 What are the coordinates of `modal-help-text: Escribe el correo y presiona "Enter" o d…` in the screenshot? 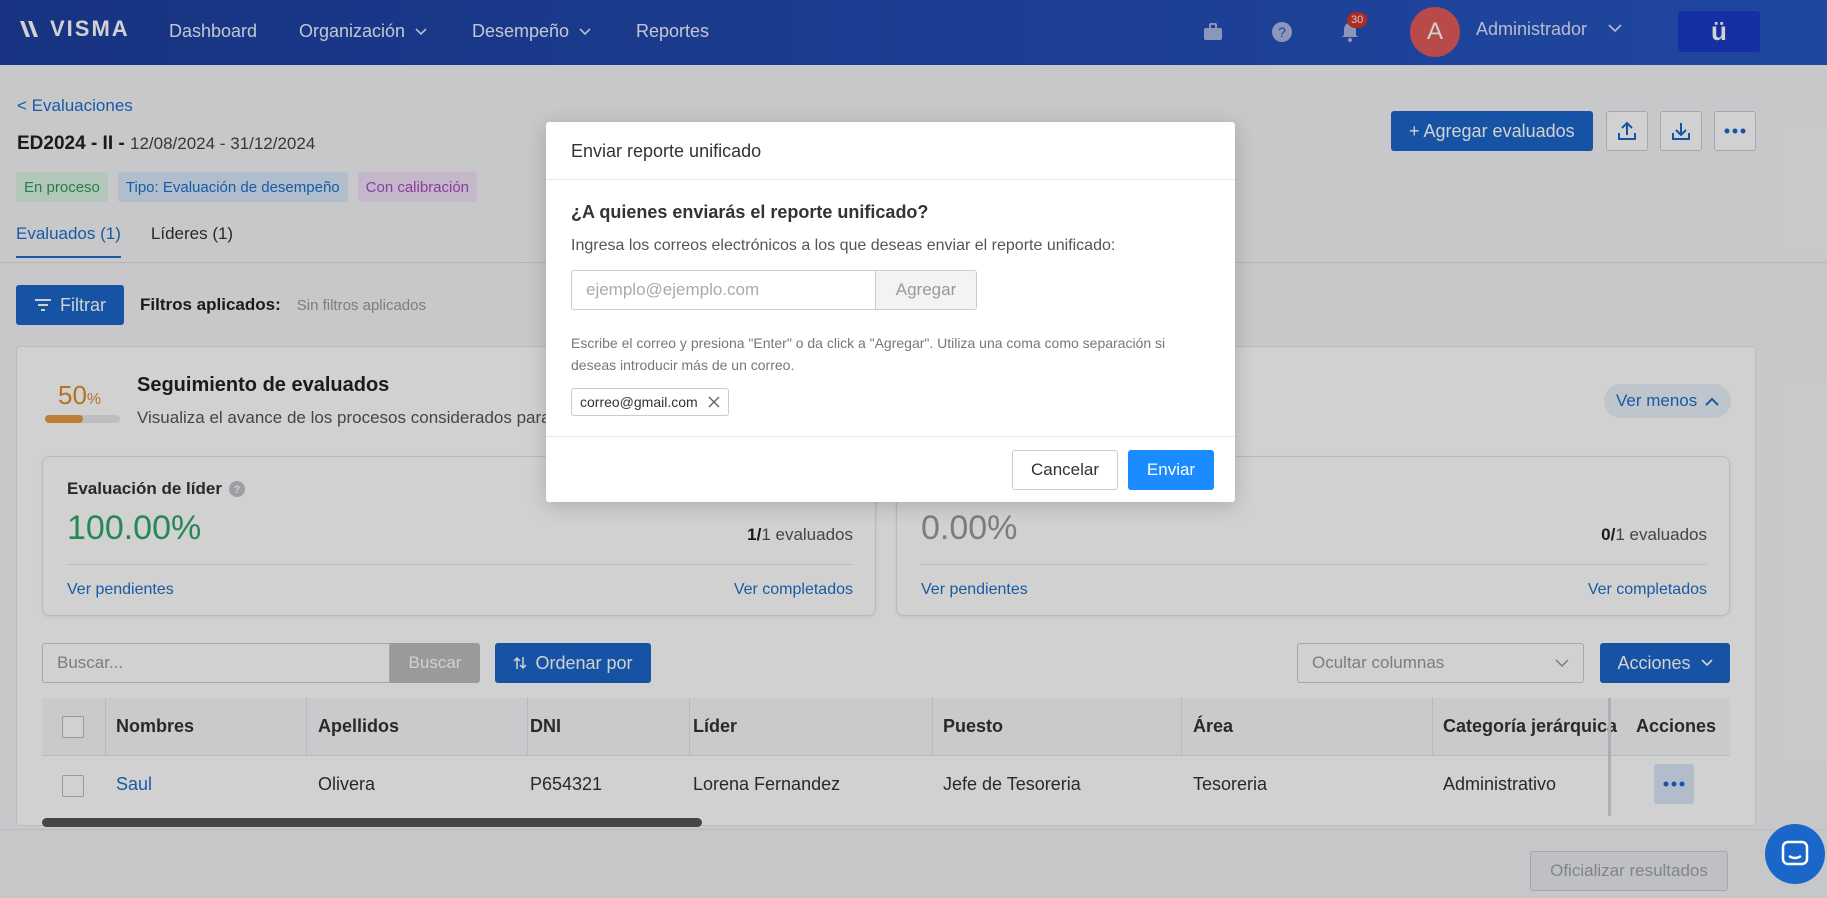 It's located at (868, 354).